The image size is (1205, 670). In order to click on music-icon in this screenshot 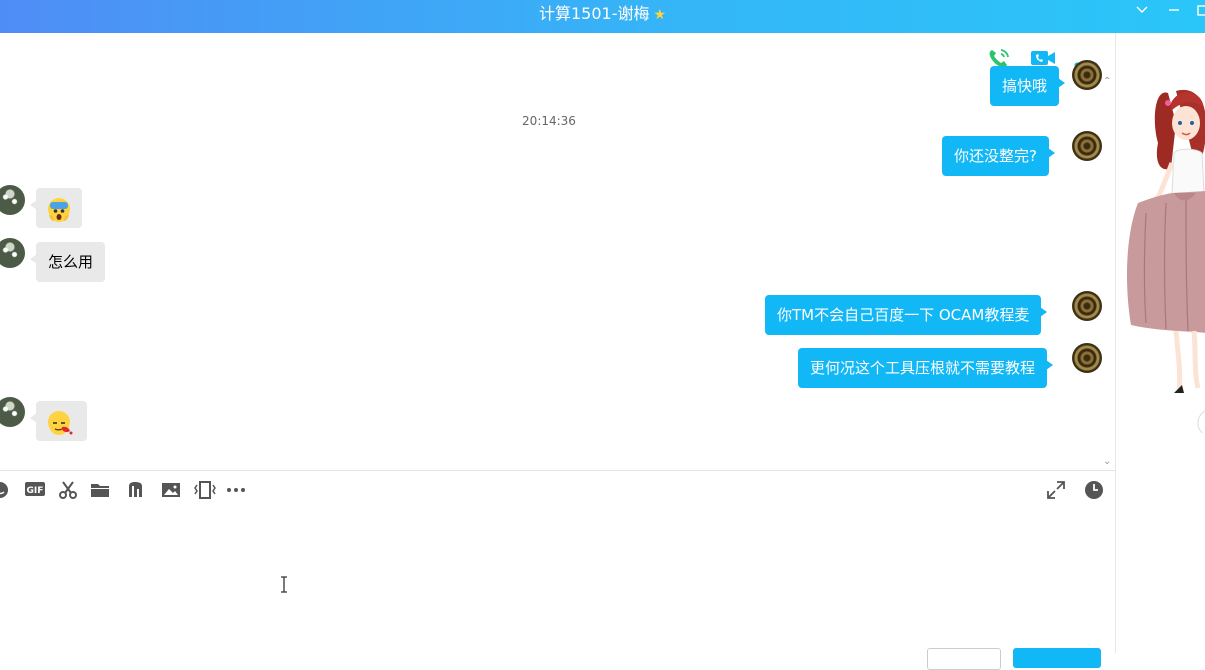, I will do `click(135, 490)`.